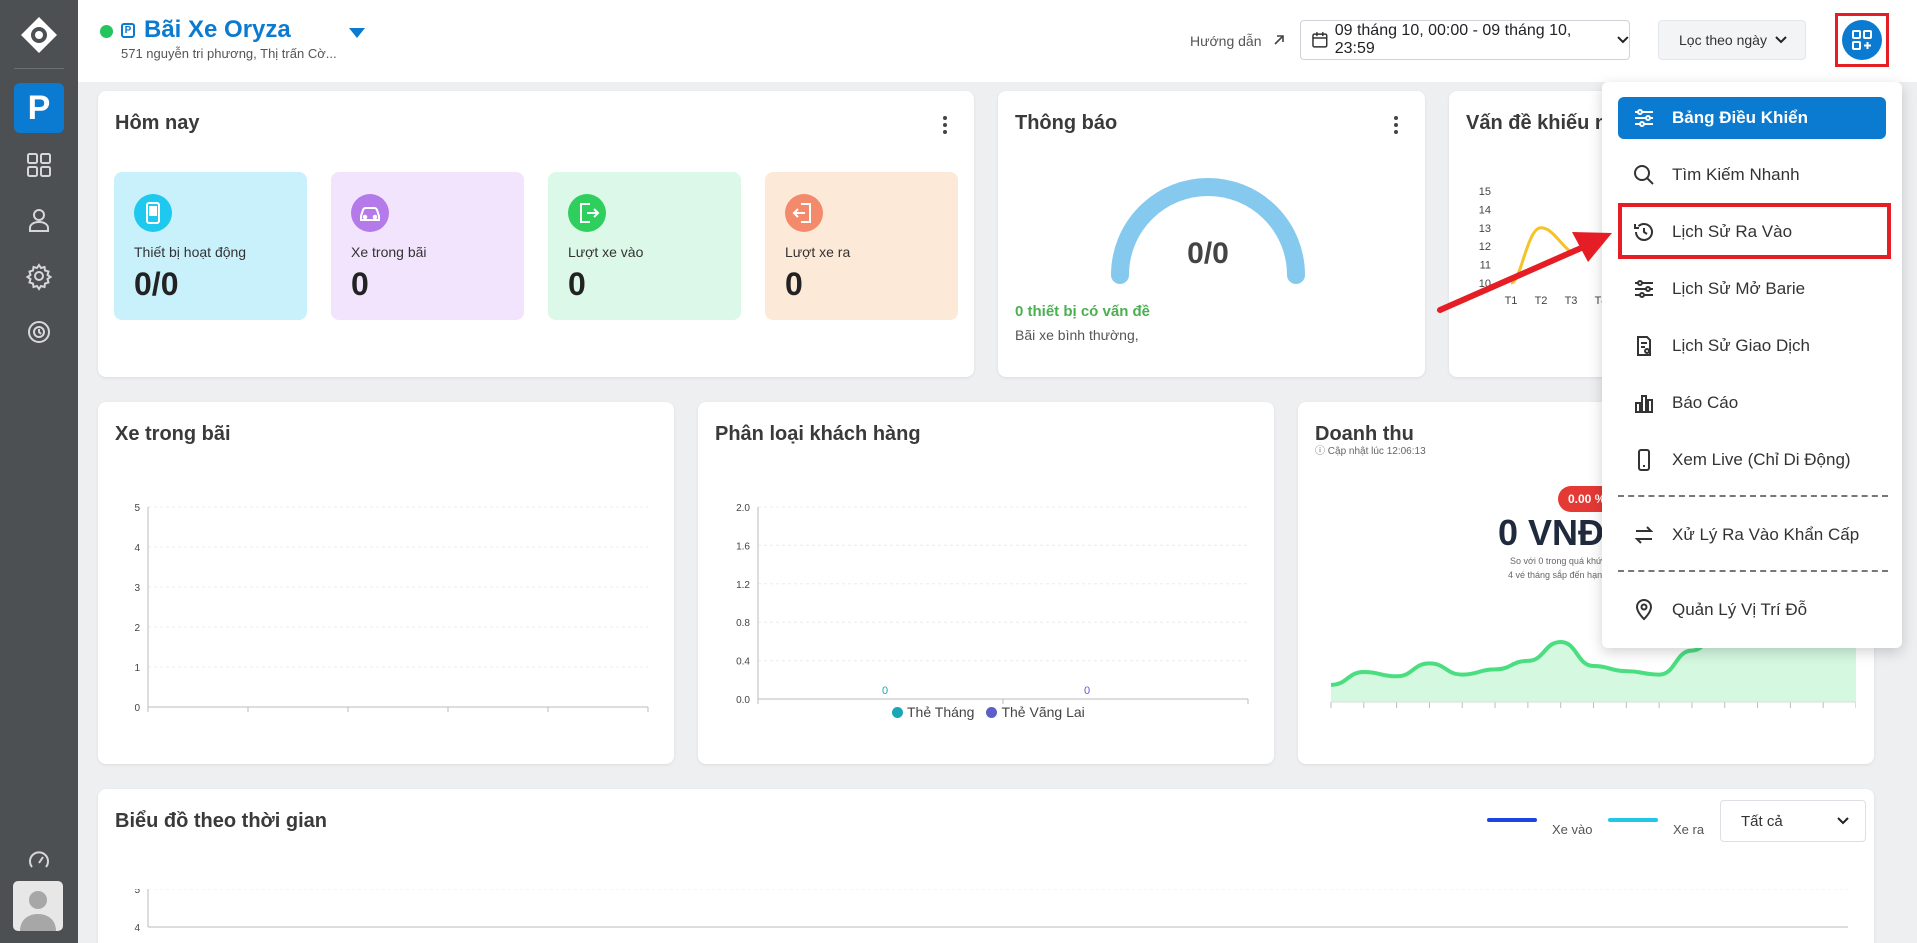 The width and height of the screenshot is (1917, 943). What do you see at coordinates (1644, 404) in the screenshot?
I see `bar-chart-icon` at bounding box center [1644, 404].